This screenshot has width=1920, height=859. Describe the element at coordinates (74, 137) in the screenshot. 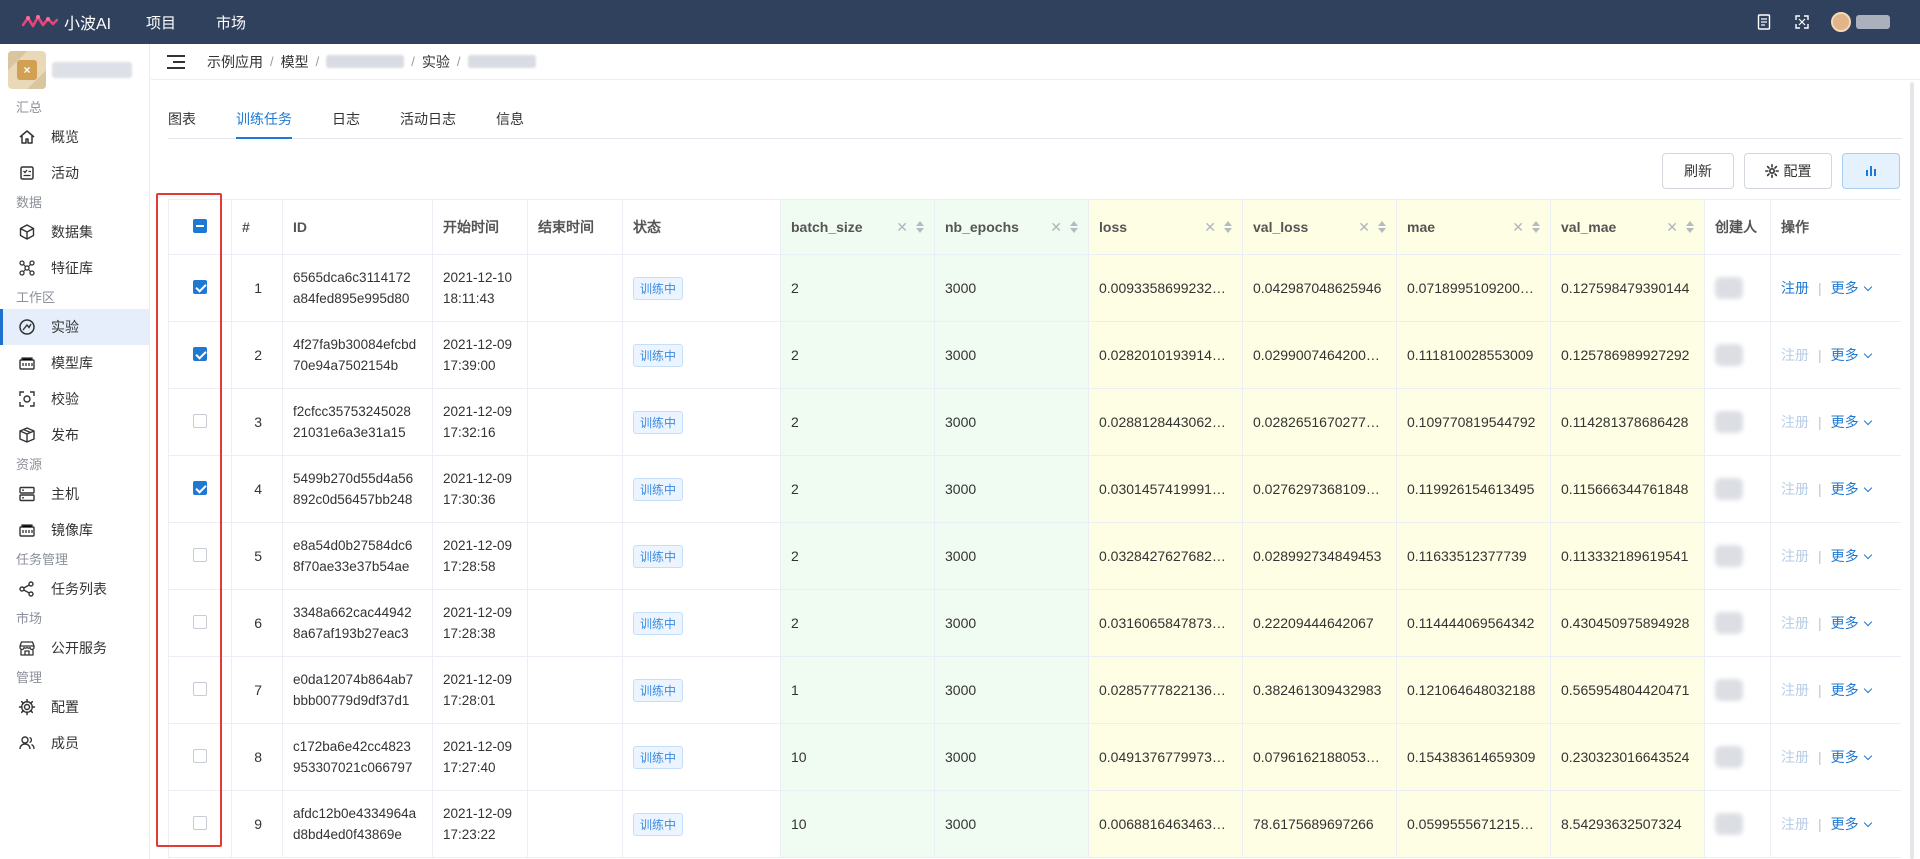

I see `sidebar-item: 概览` at that location.